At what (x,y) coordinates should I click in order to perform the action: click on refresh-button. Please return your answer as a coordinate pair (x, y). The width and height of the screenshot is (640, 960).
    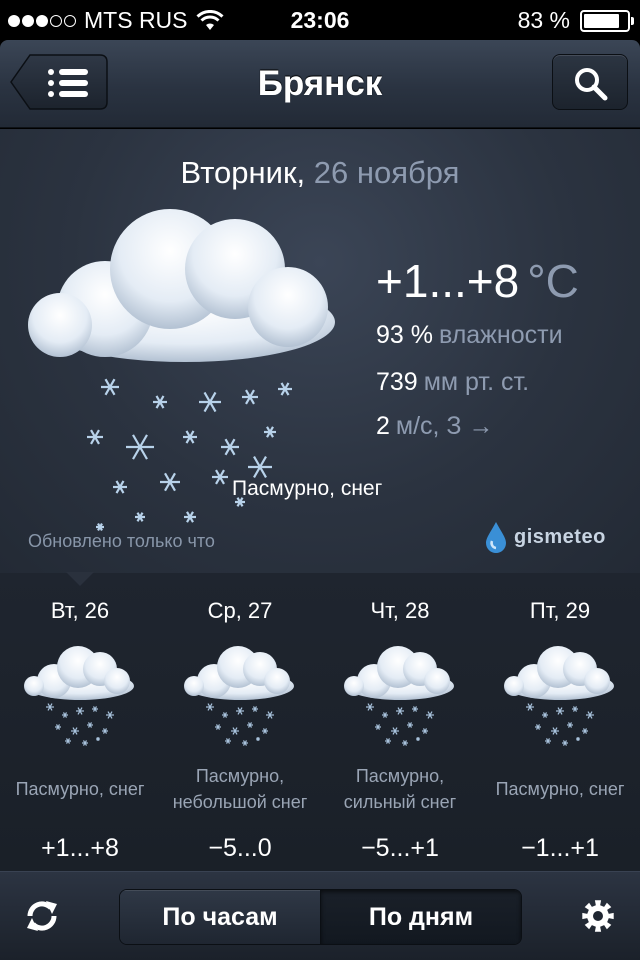
    Looking at the image, I should click on (42, 918).